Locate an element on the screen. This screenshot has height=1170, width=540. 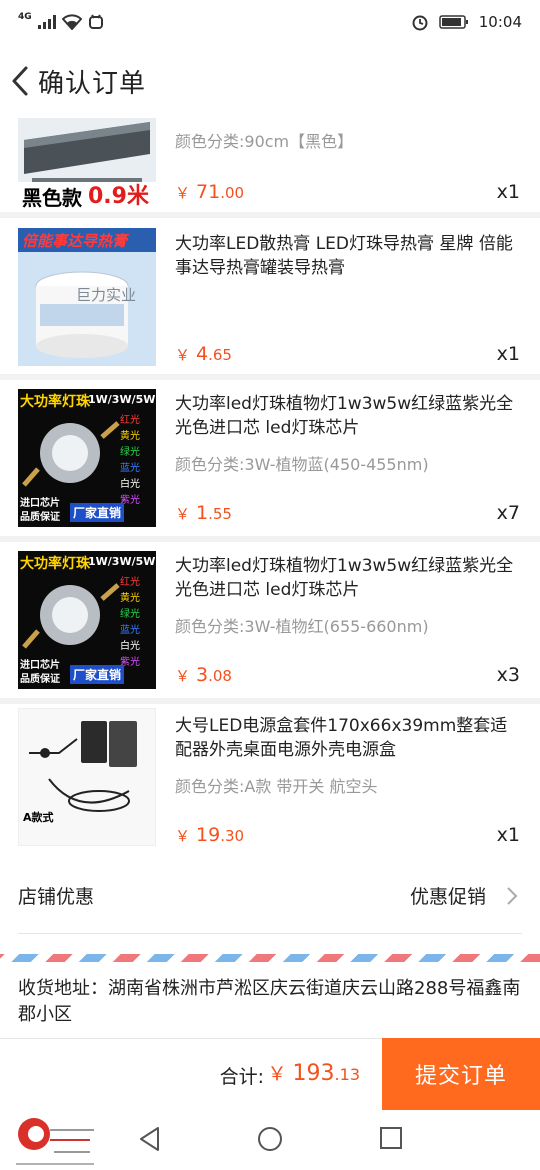
price-integer: 19 is located at coordinates (208, 835).